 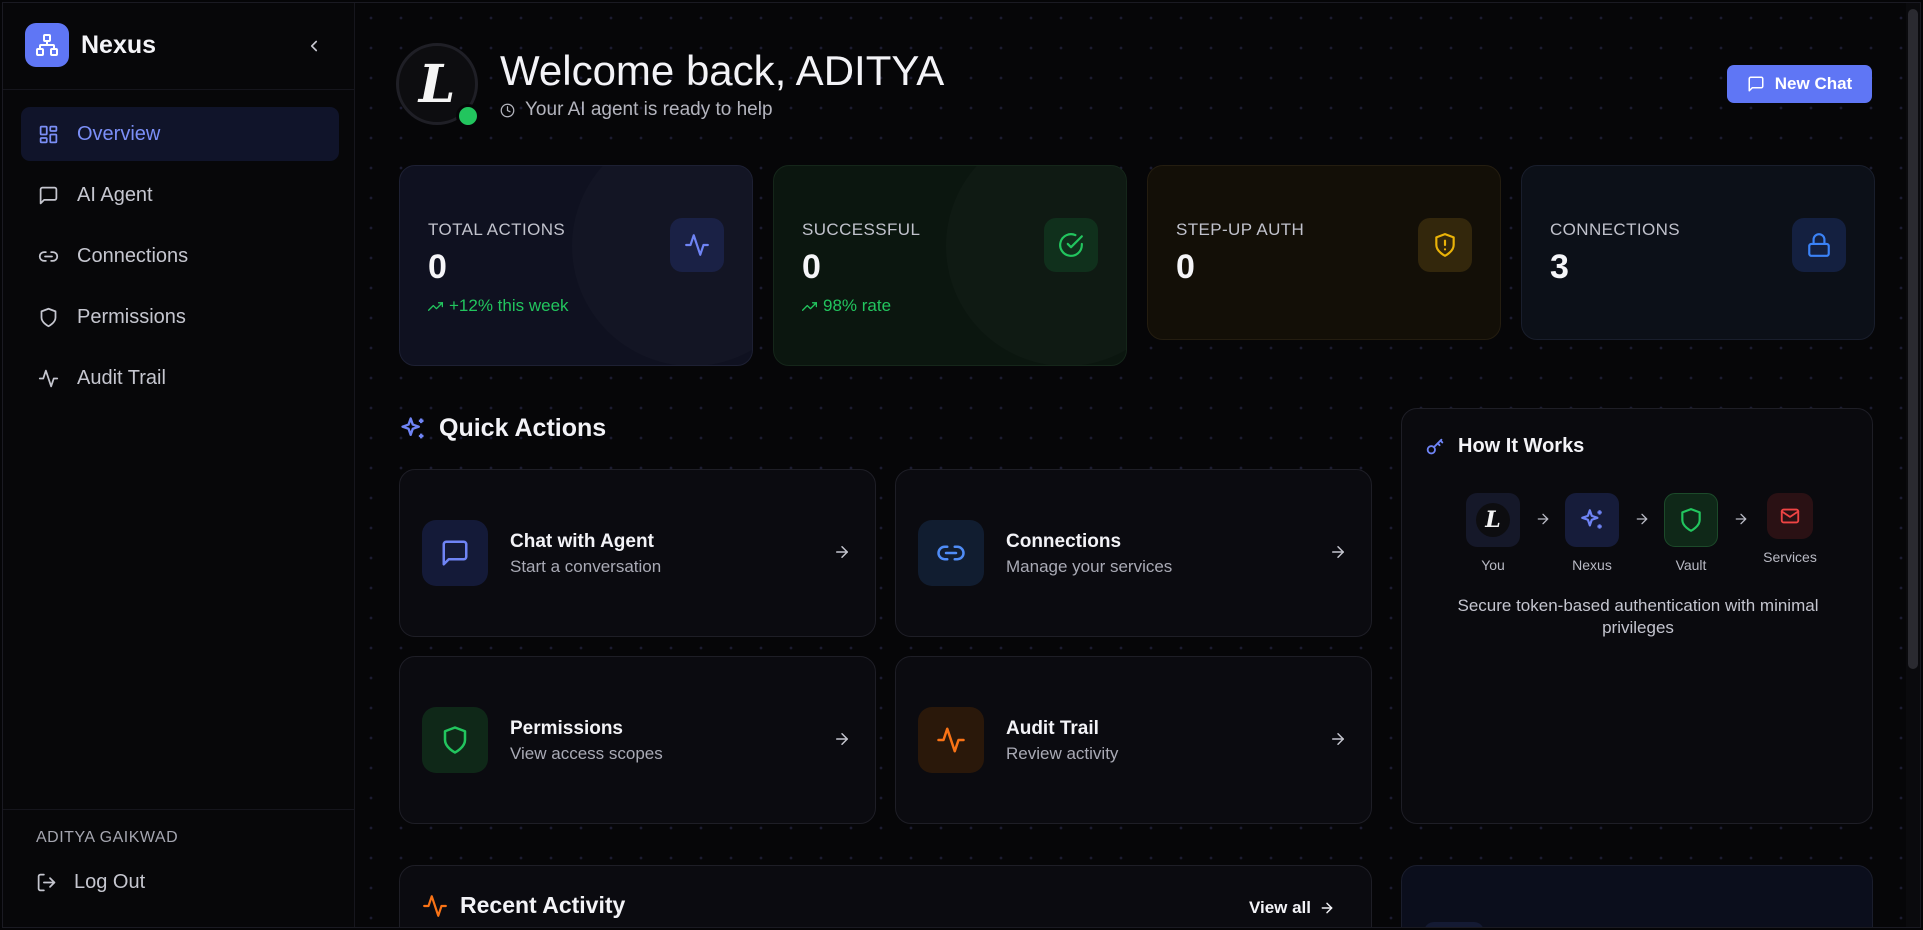 What do you see at coordinates (119, 133) in the screenshot?
I see `sidebar-item-label: Overview` at bounding box center [119, 133].